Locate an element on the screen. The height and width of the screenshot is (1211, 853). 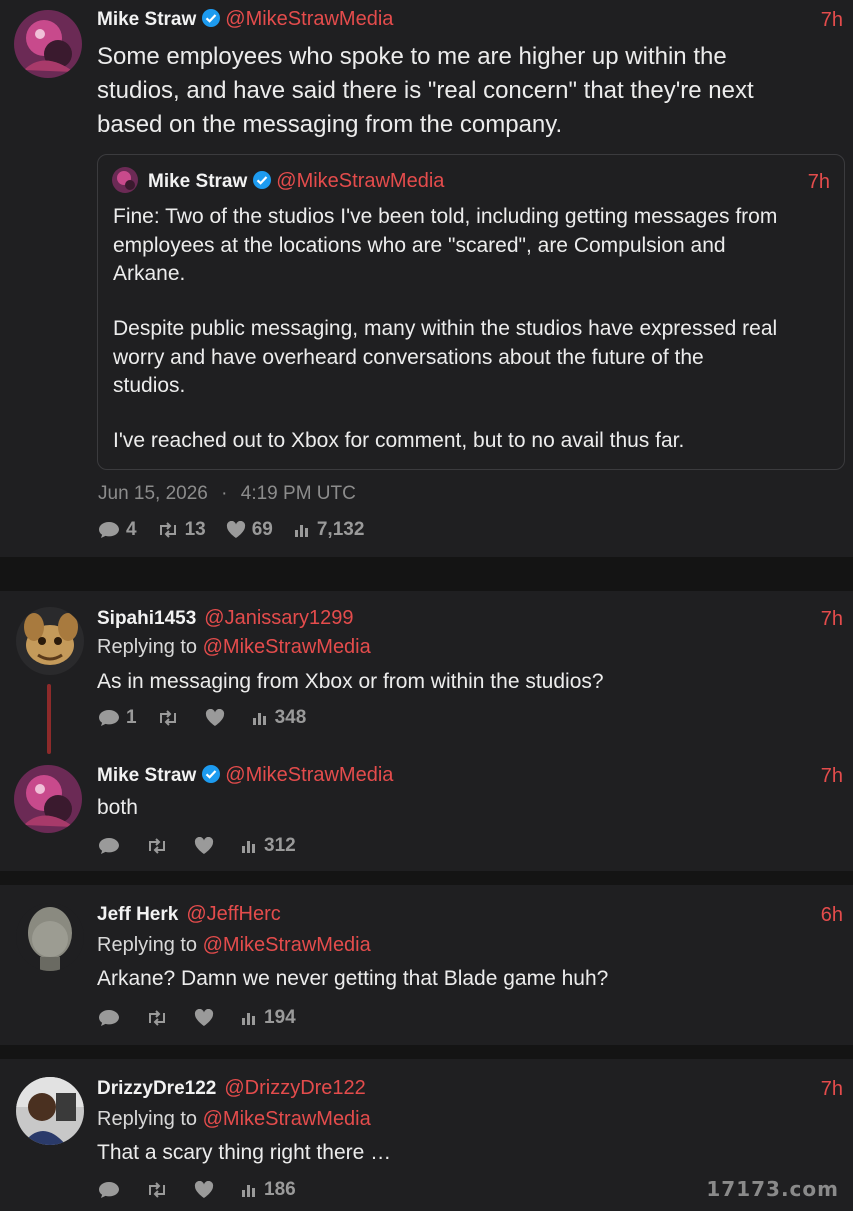
views-button: 7,132 is located at coordinates (329, 530).